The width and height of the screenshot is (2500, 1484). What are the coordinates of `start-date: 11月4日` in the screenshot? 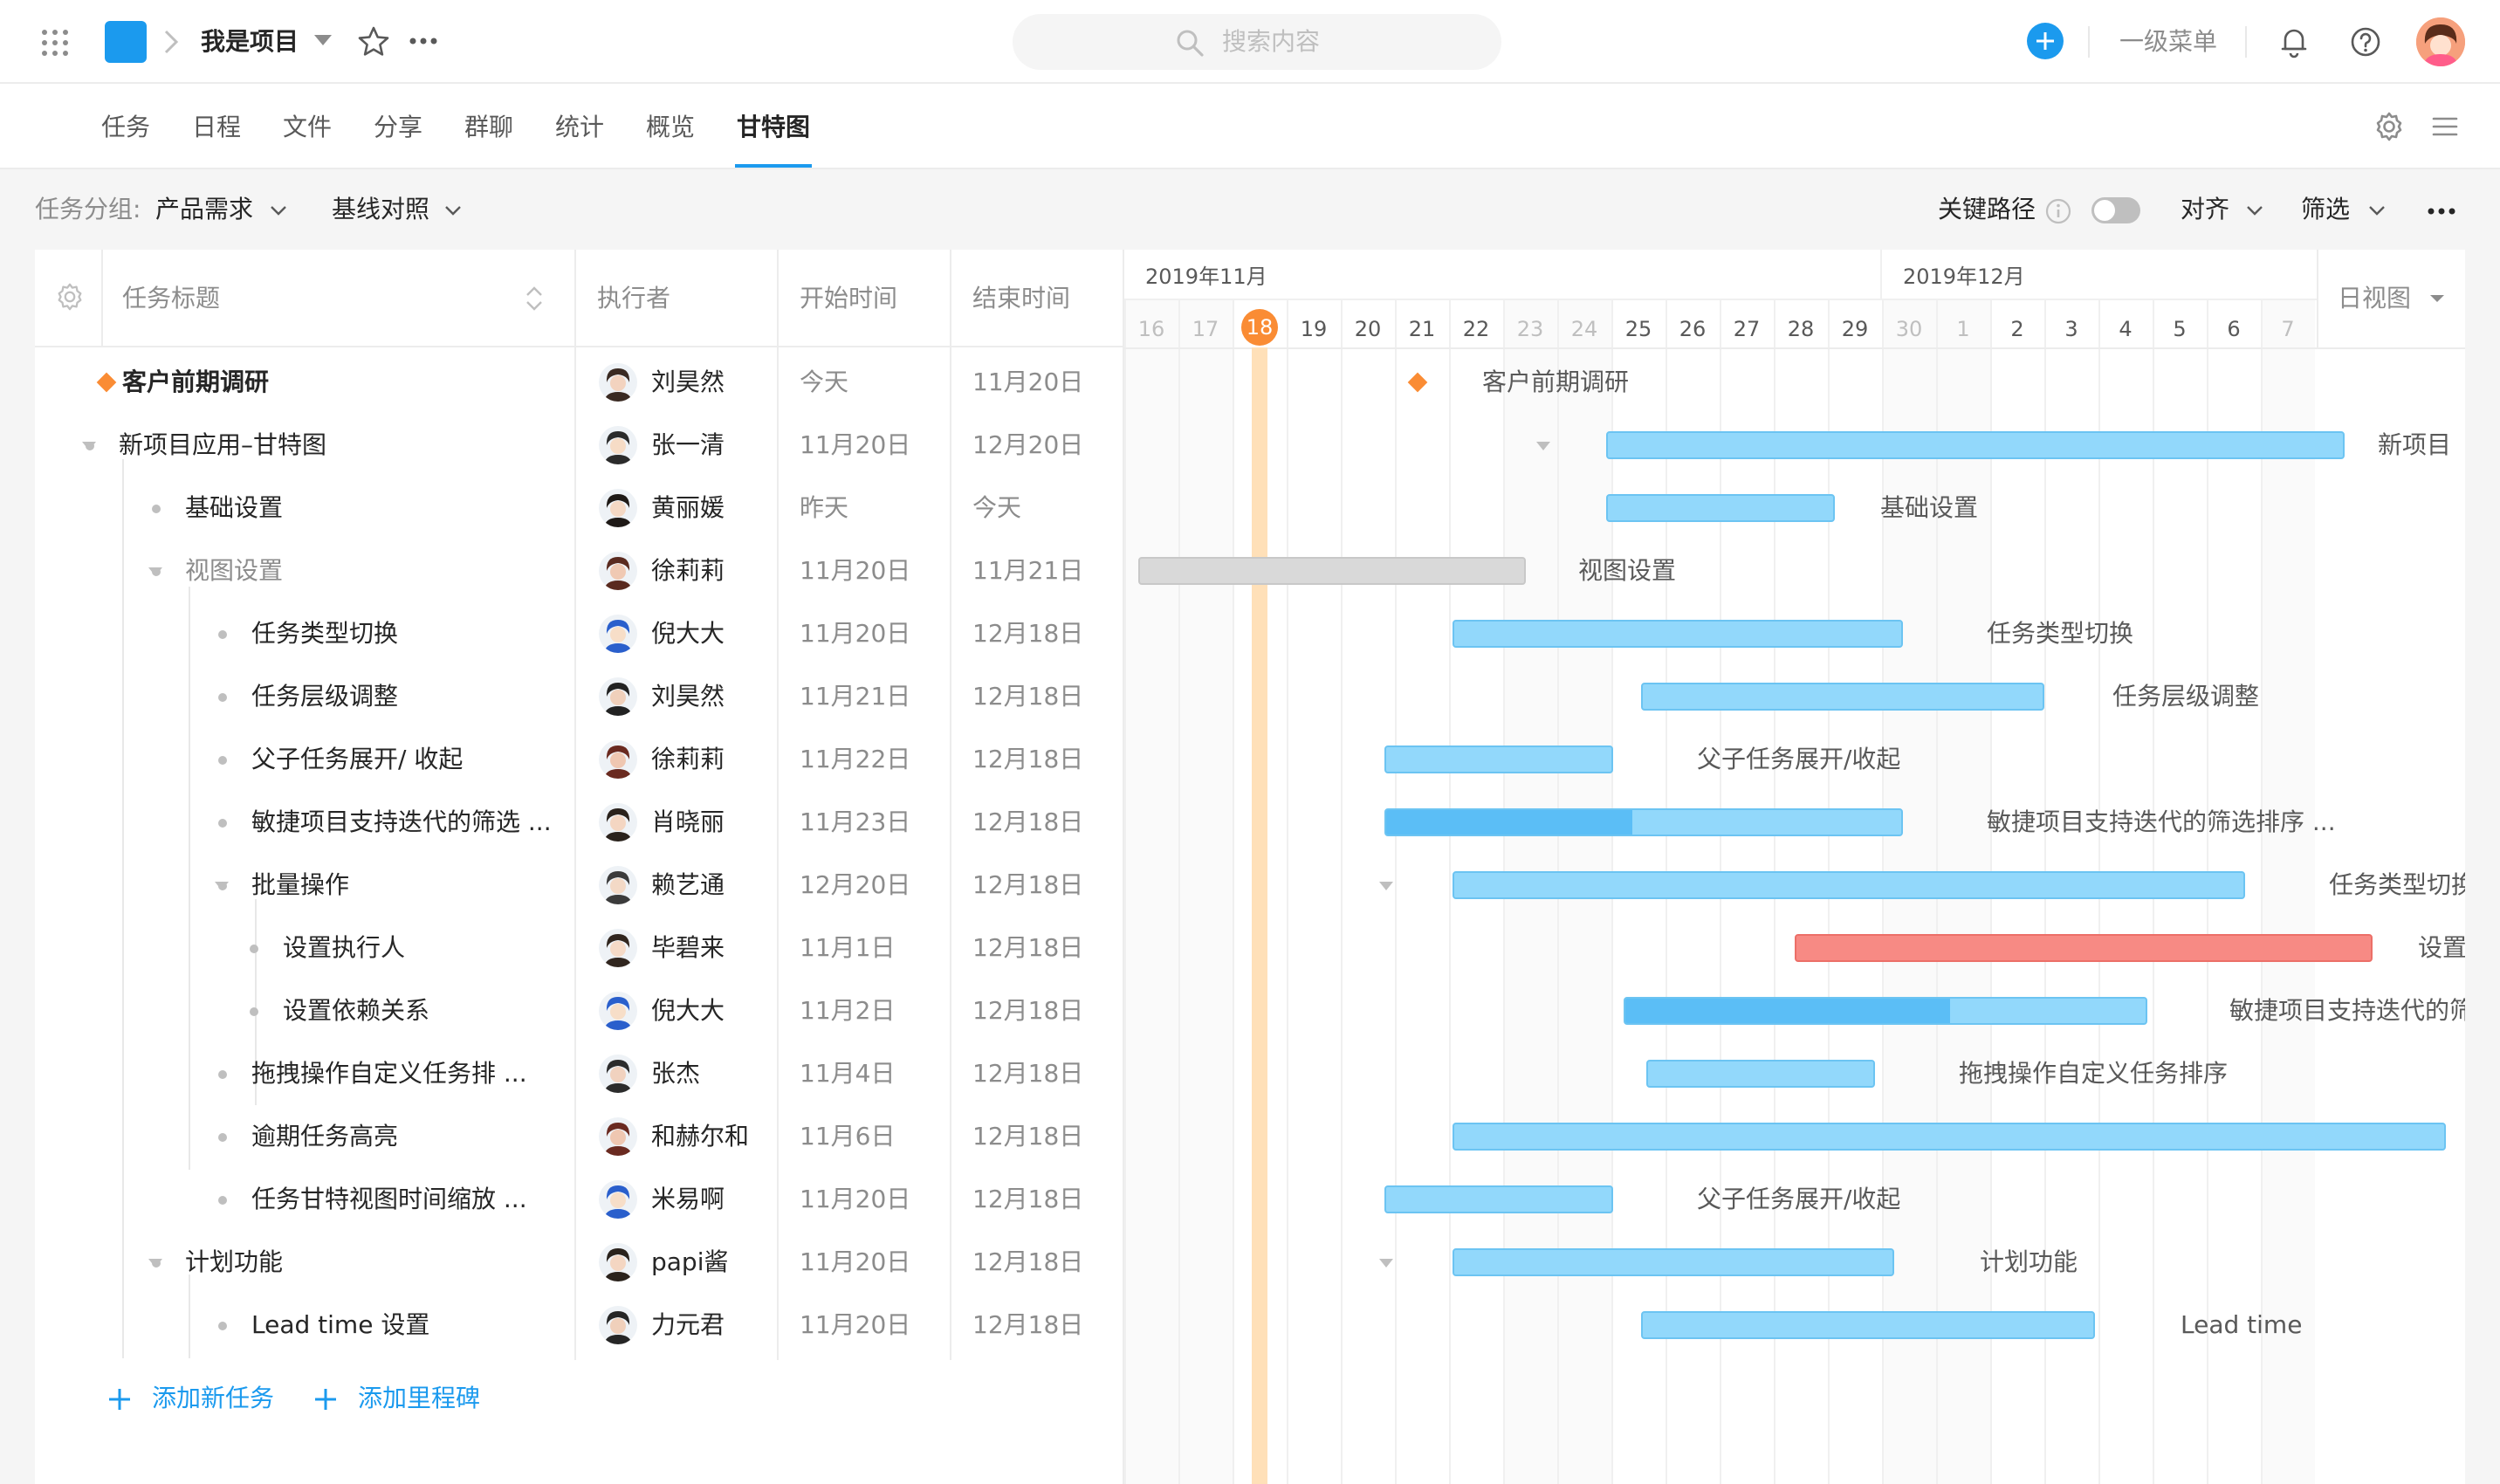 It's located at (847, 1073).